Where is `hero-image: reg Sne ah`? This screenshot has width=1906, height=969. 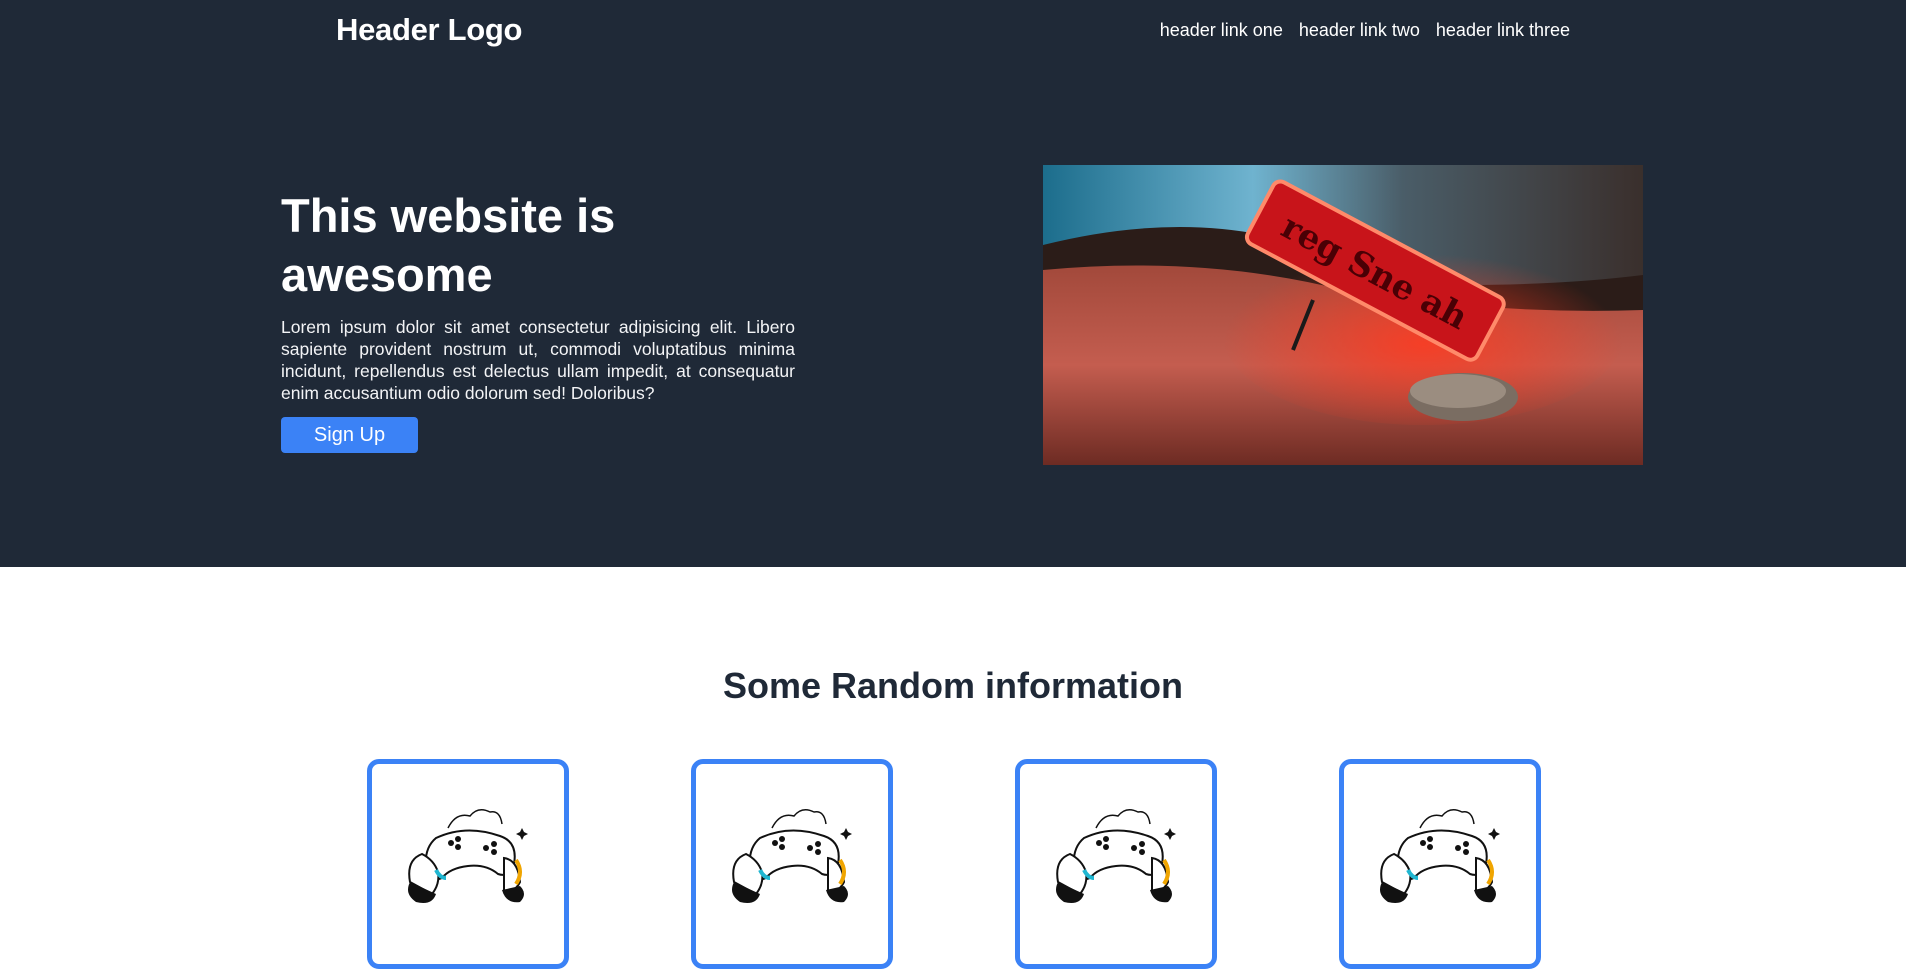
hero-image: reg Sne ah is located at coordinates (1343, 315).